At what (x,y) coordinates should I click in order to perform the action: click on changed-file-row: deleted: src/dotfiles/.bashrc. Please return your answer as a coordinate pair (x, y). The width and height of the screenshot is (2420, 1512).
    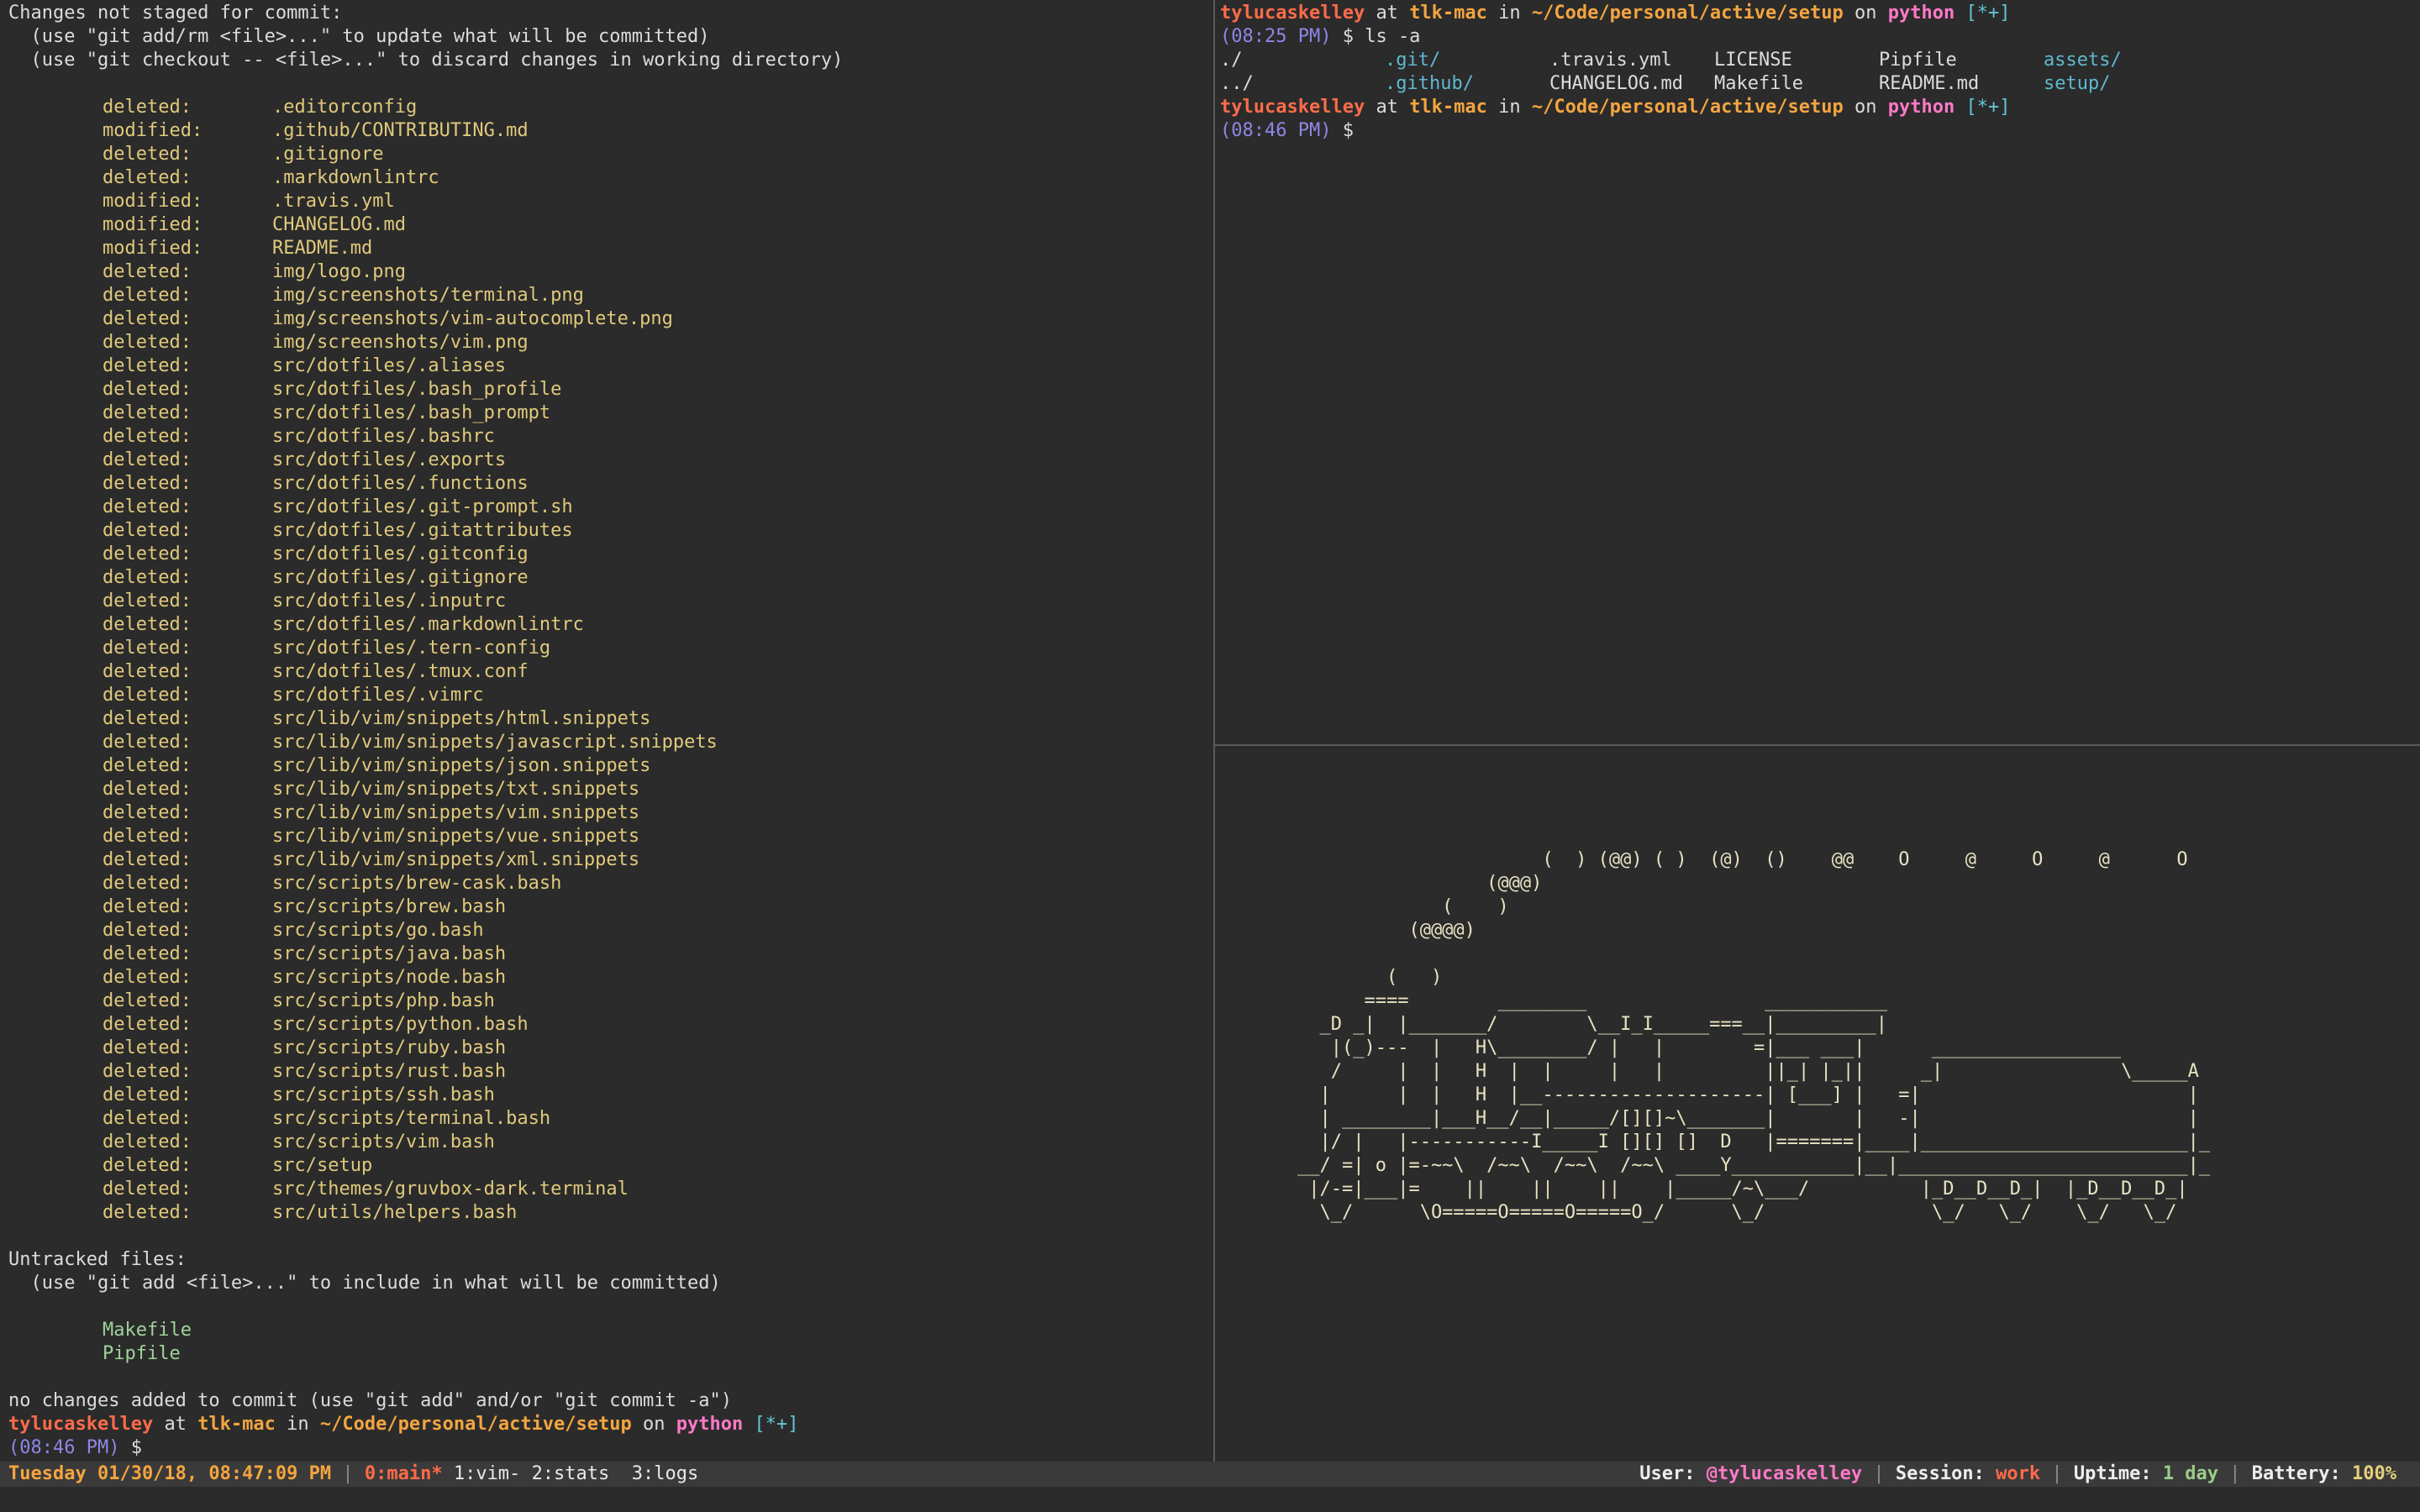
    Looking at the image, I should click on (611, 437).